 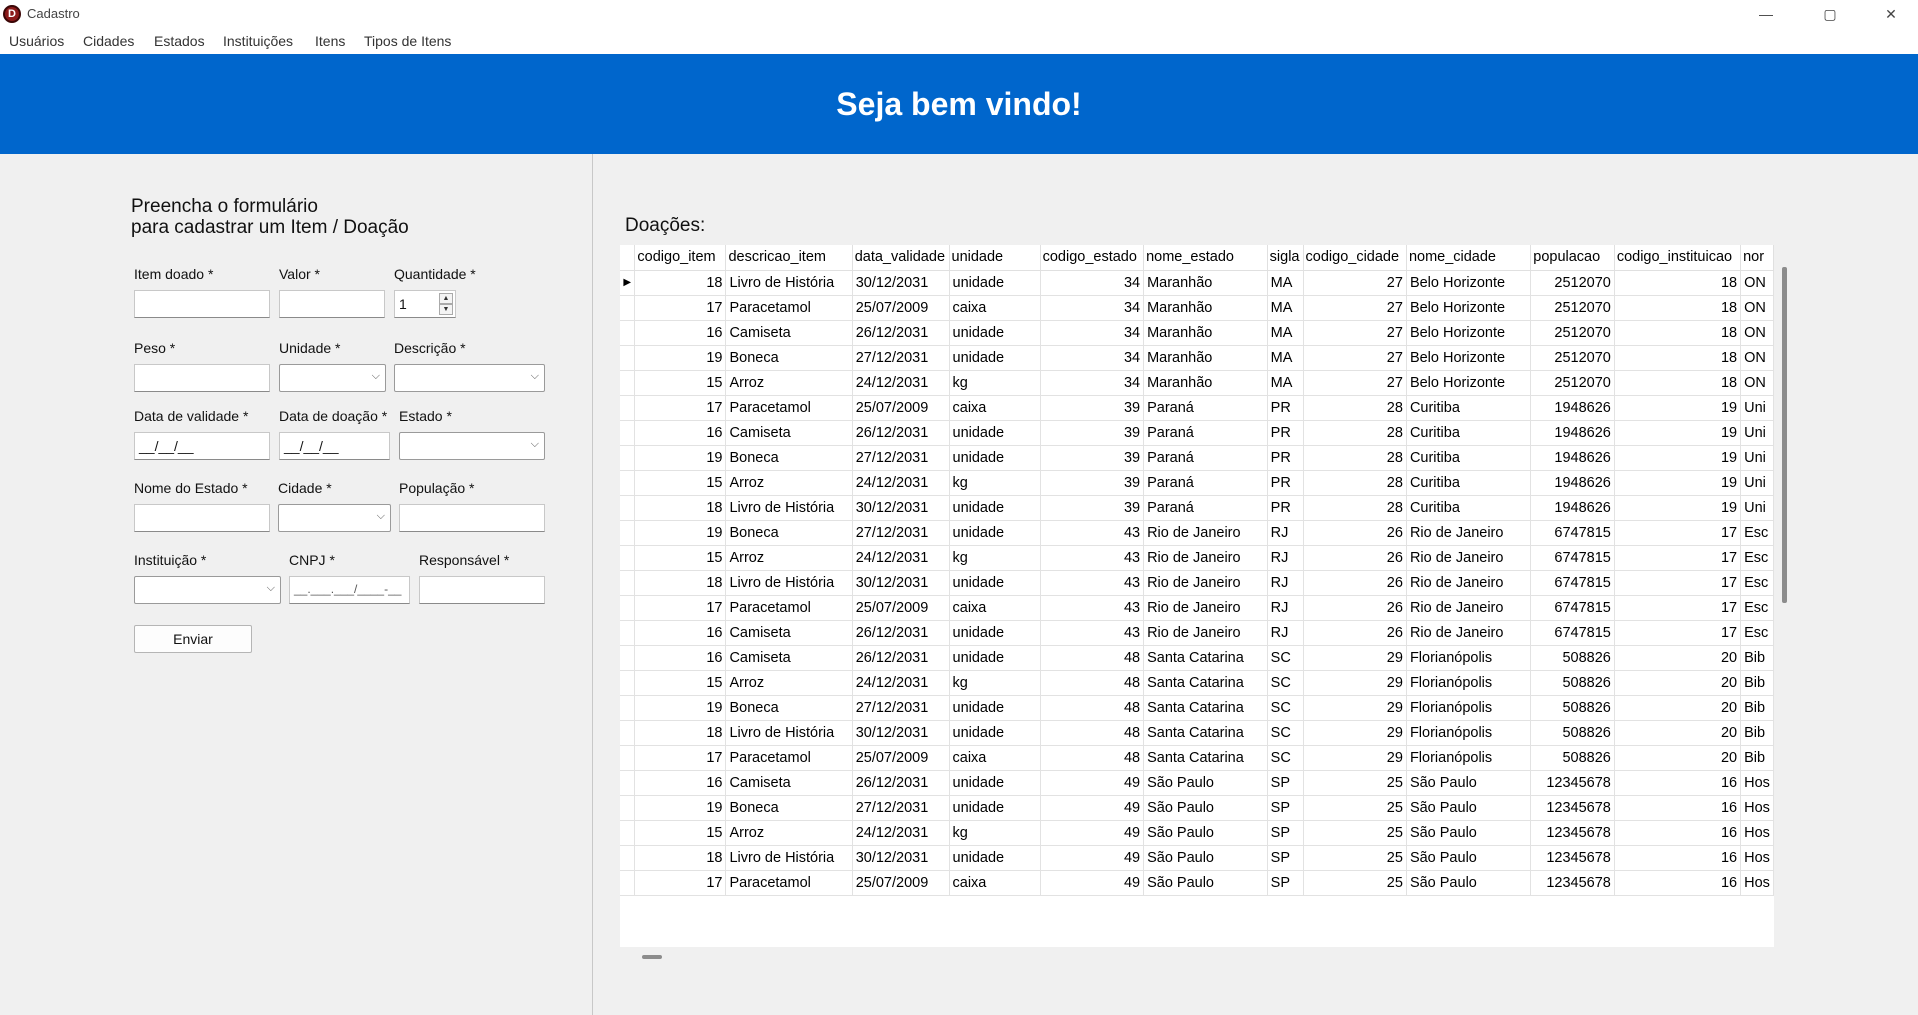 What do you see at coordinates (680, 358) in the screenshot?
I see `cell-codigo_item: 19` at bounding box center [680, 358].